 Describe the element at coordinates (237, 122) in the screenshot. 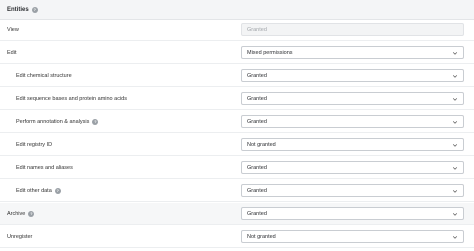

I see `permission-row: Perform annotation & analysis? Granted` at that location.